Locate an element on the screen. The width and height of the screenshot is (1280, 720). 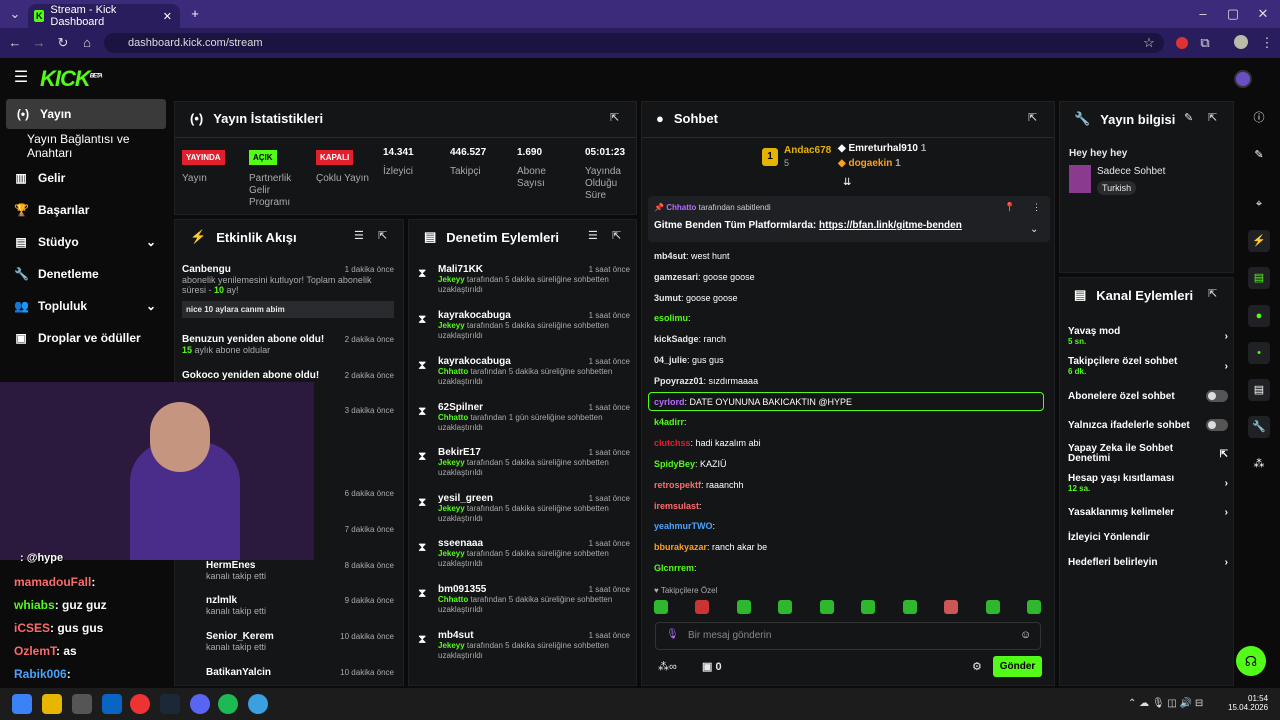
minimize-icon: – is located at coordinates (1203, 14).